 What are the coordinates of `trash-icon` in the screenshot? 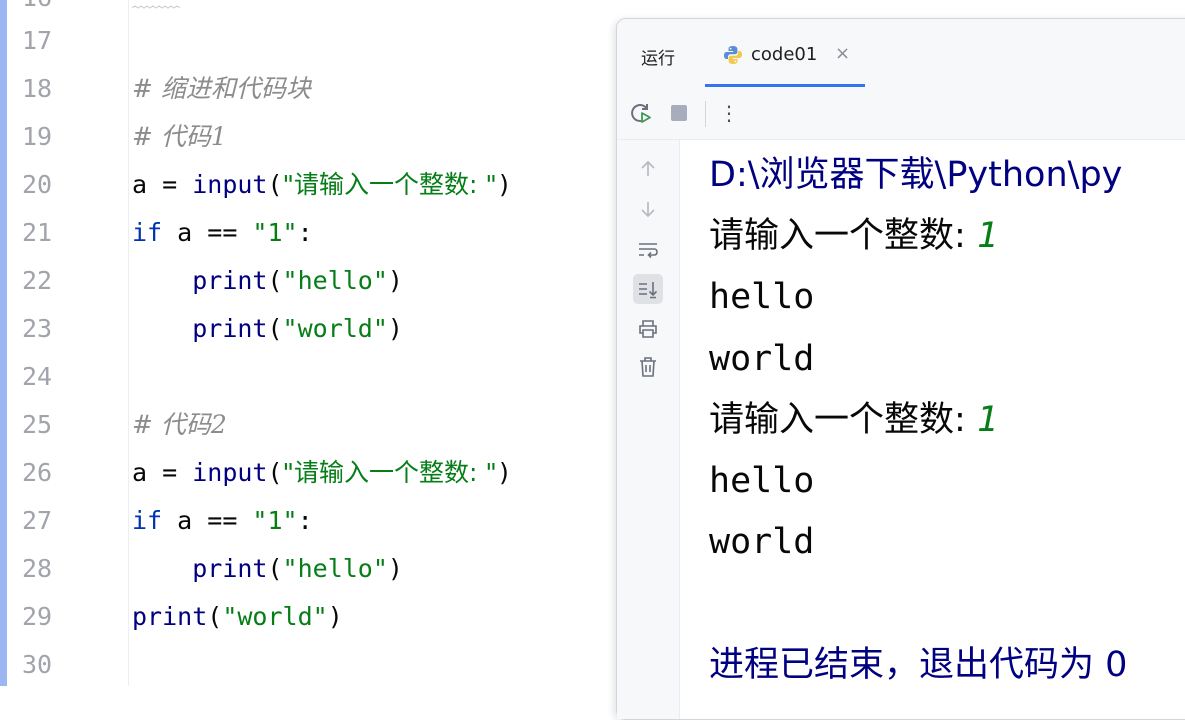 It's located at (648, 367).